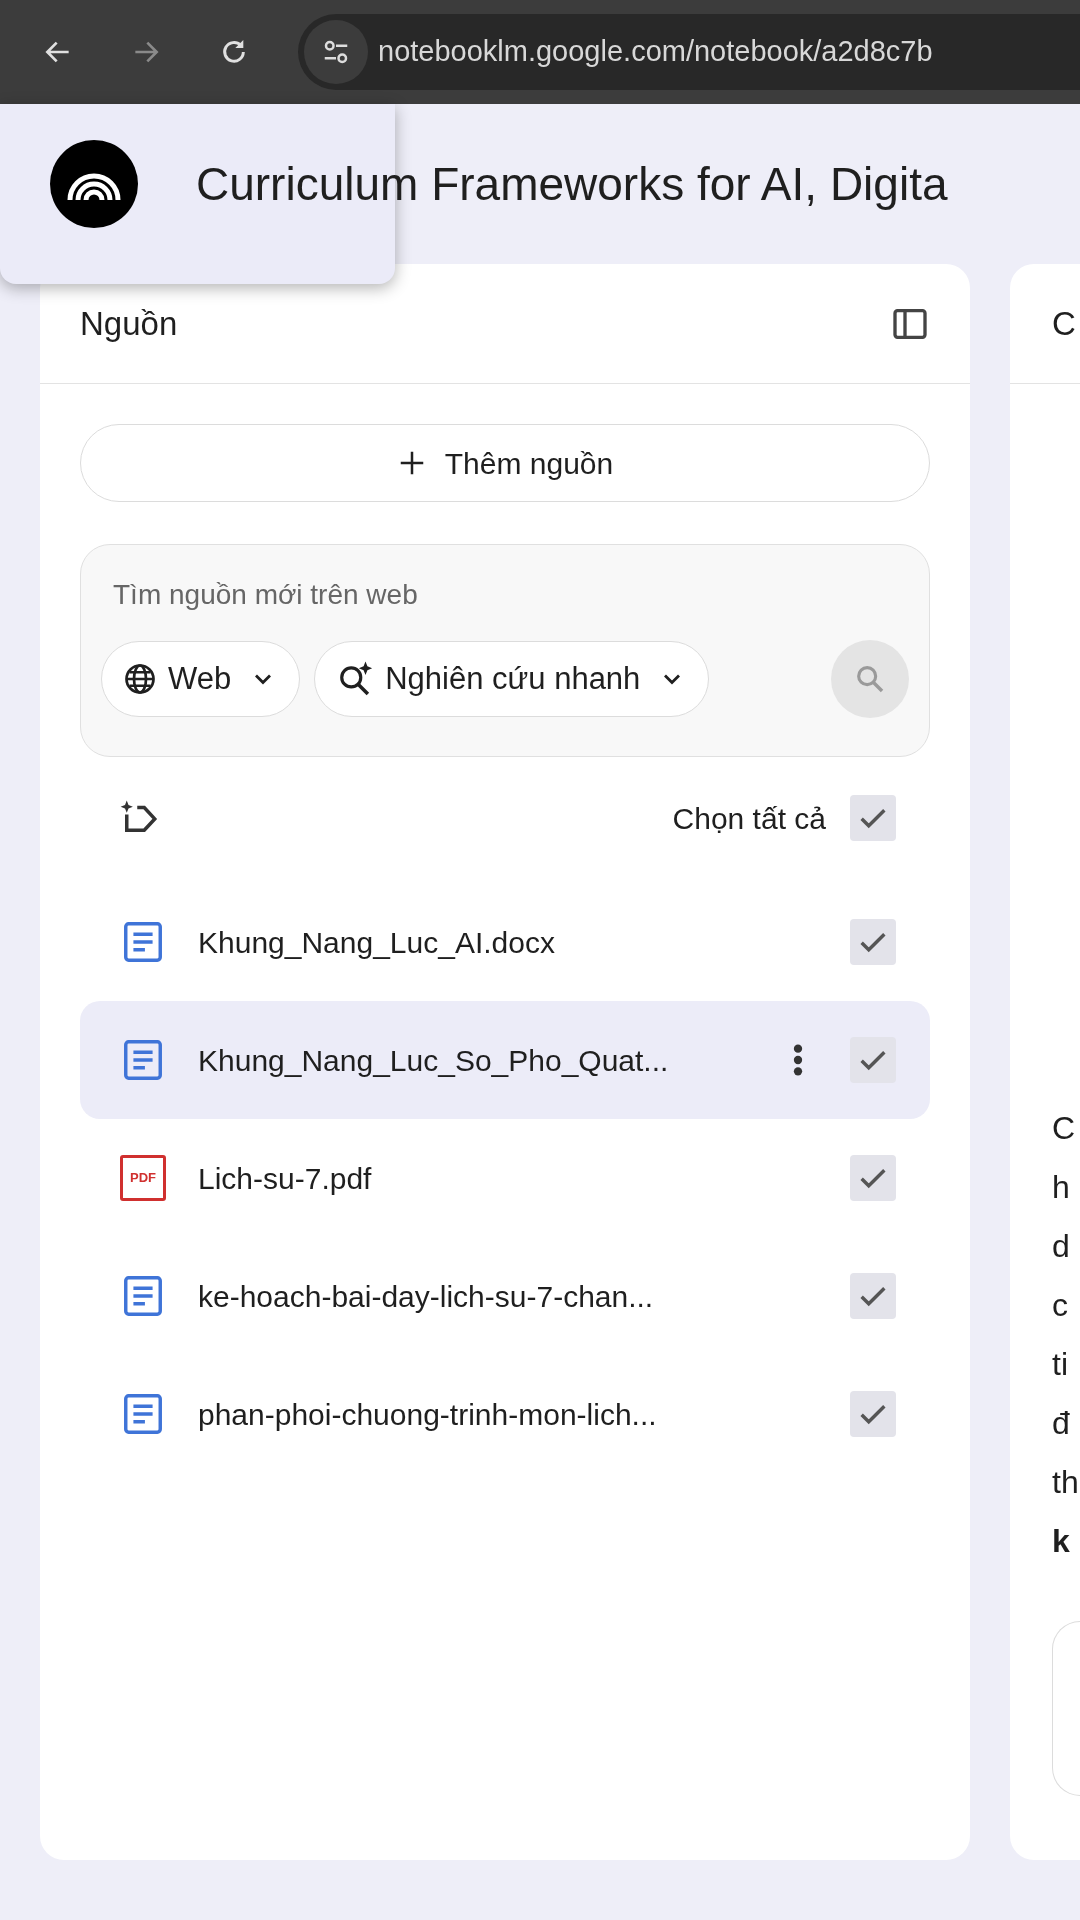 This screenshot has height=1920, width=1080. Describe the element at coordinates (1064, 1128) in the screenshot. I see `chat-text: C` at that location.